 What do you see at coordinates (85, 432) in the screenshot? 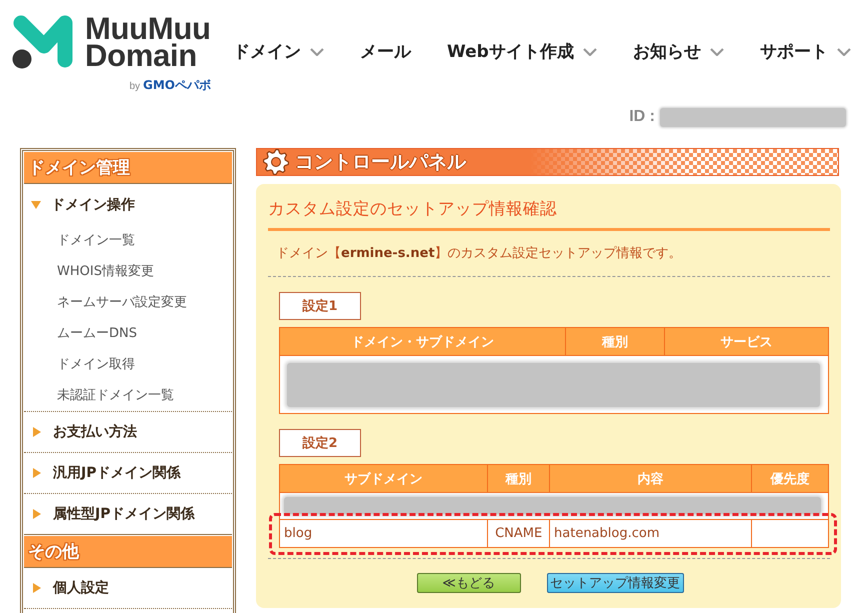
I see `sidebar-item: お支払い方法` at bounding box center [85, 432].